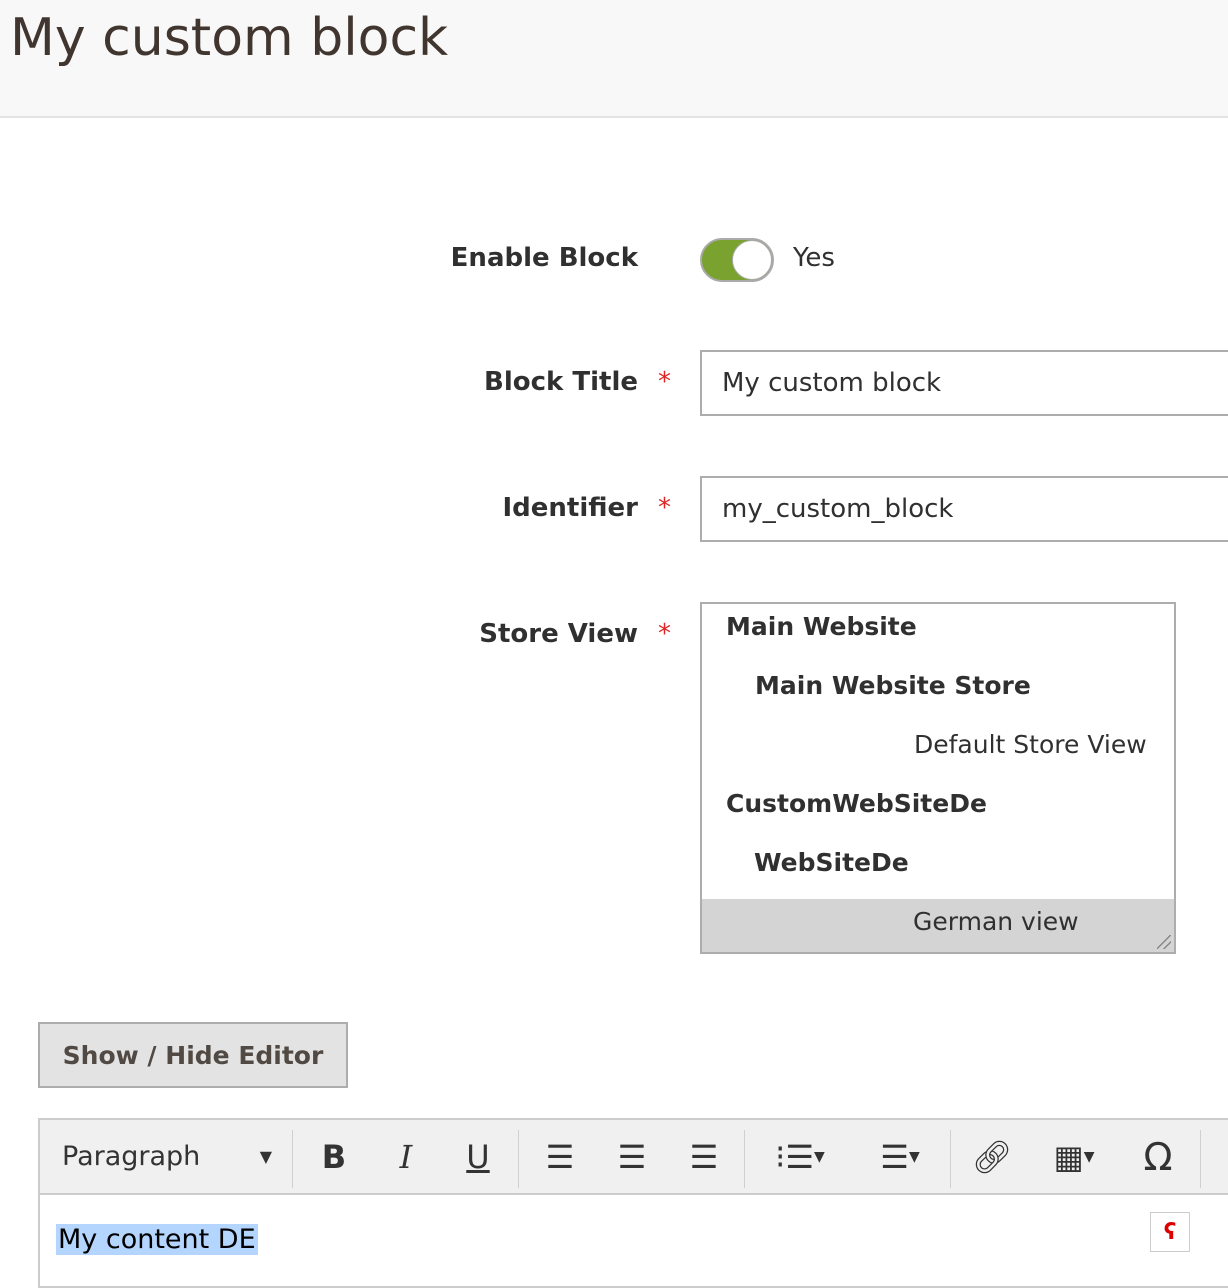  I want to click on align-left-icon: ☰, so click(560, 1156).